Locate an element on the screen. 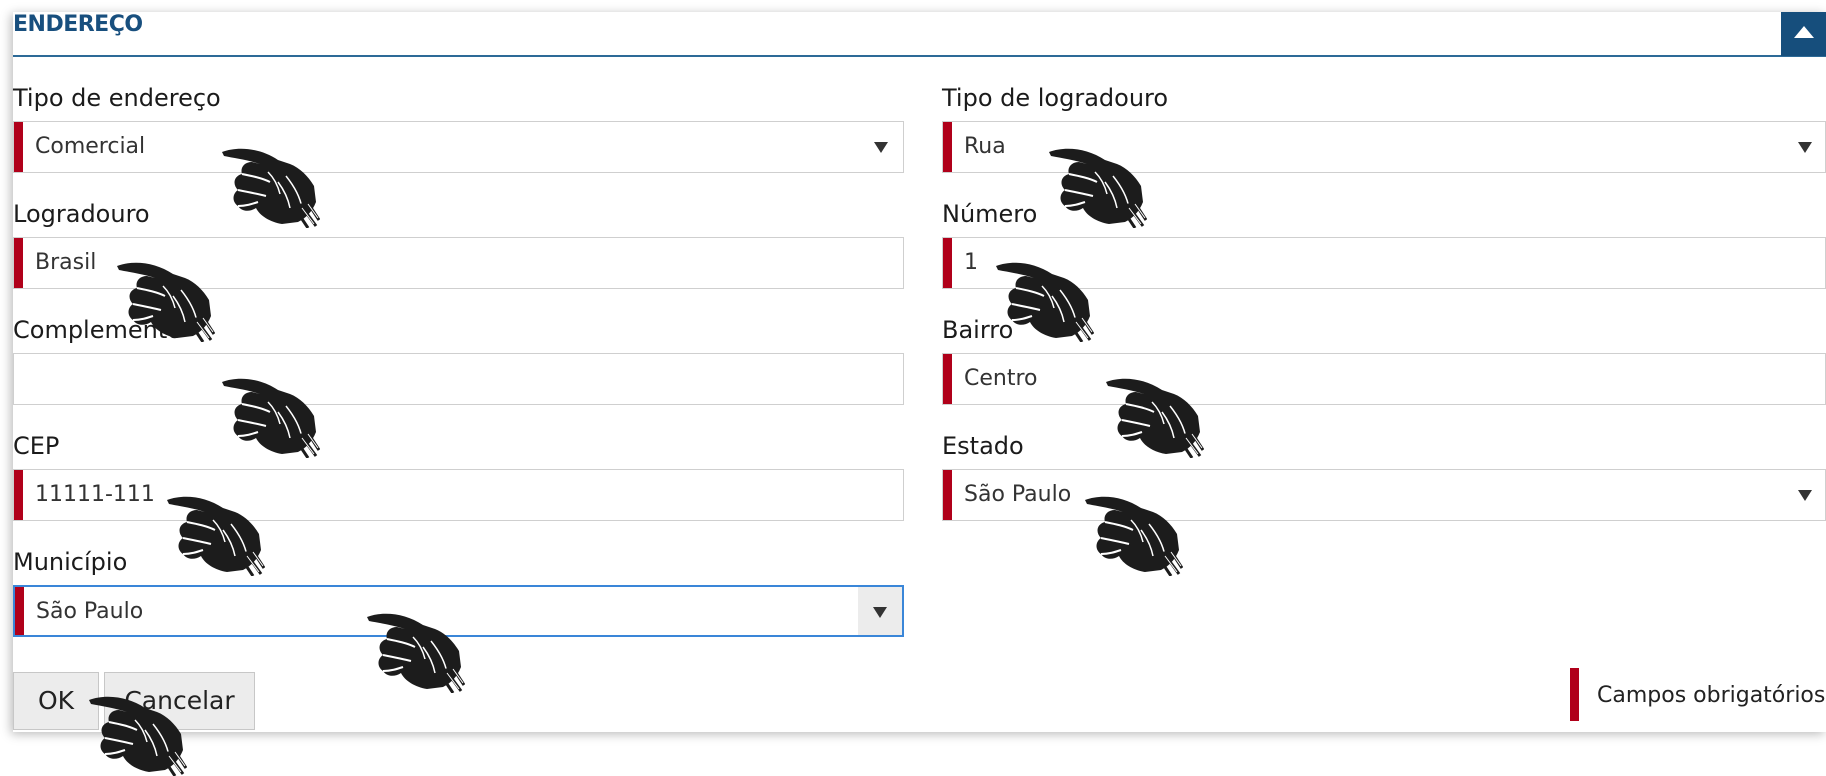 The width and height of the screenshot is (1826, 776). chevron-up-icon is located at coordinates (1804, 32).